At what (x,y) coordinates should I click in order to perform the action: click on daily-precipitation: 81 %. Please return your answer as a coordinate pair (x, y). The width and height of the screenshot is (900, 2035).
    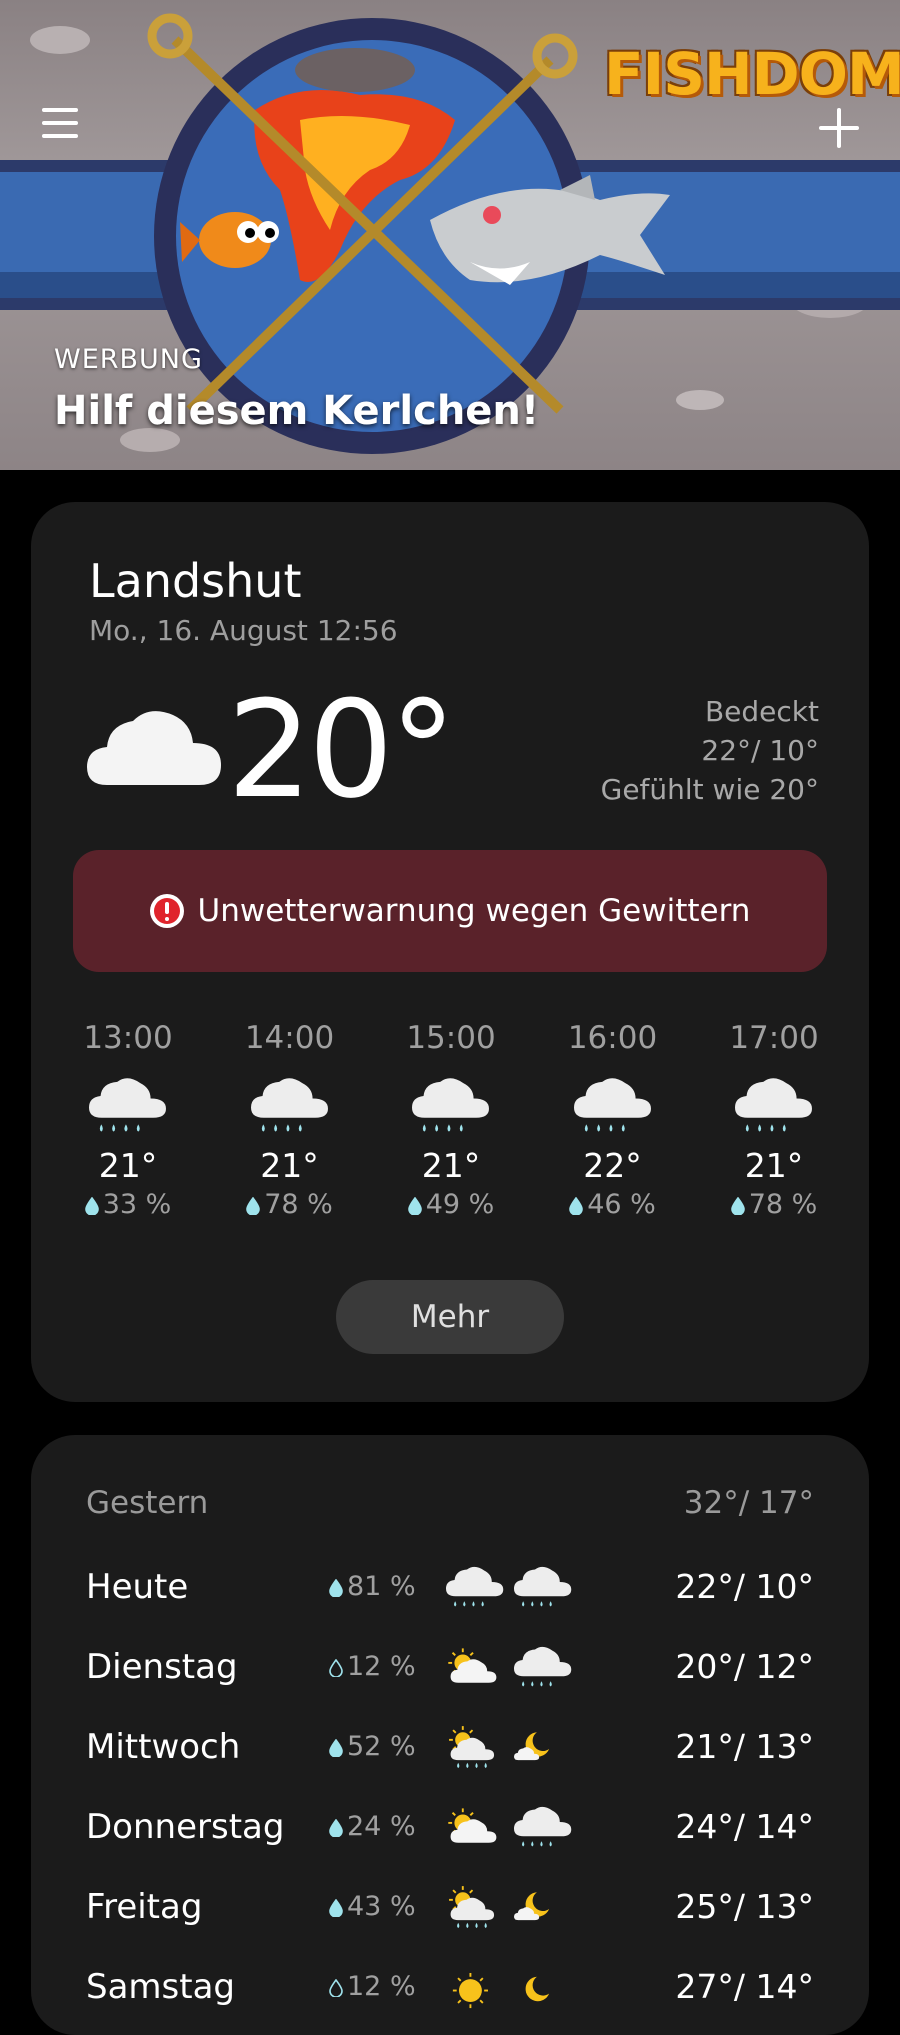
    Looking at the image, I should click on (372, 1586).